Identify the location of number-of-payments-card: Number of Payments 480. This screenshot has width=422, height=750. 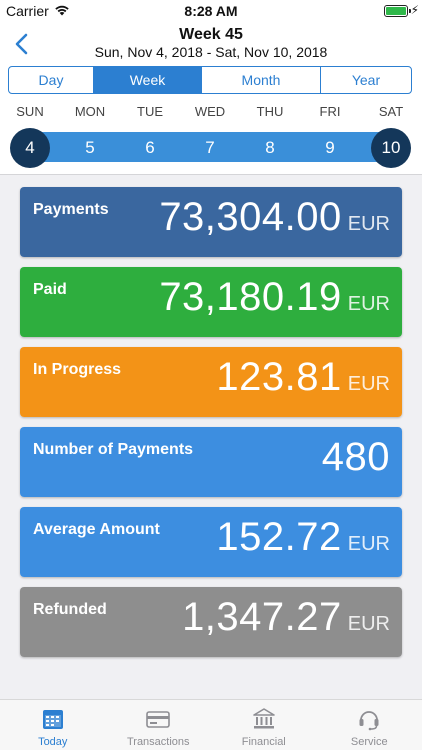
(211, 462).